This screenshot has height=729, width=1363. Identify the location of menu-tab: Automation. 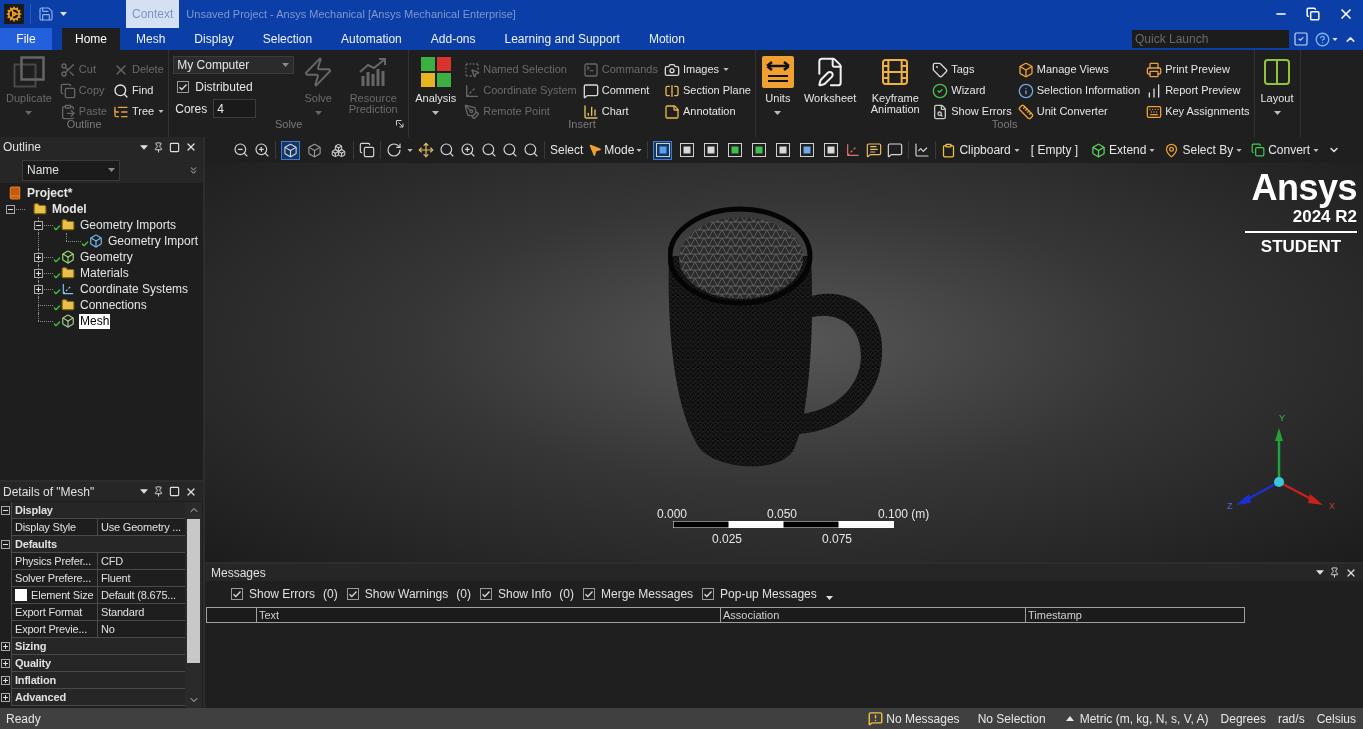
(371, 39).